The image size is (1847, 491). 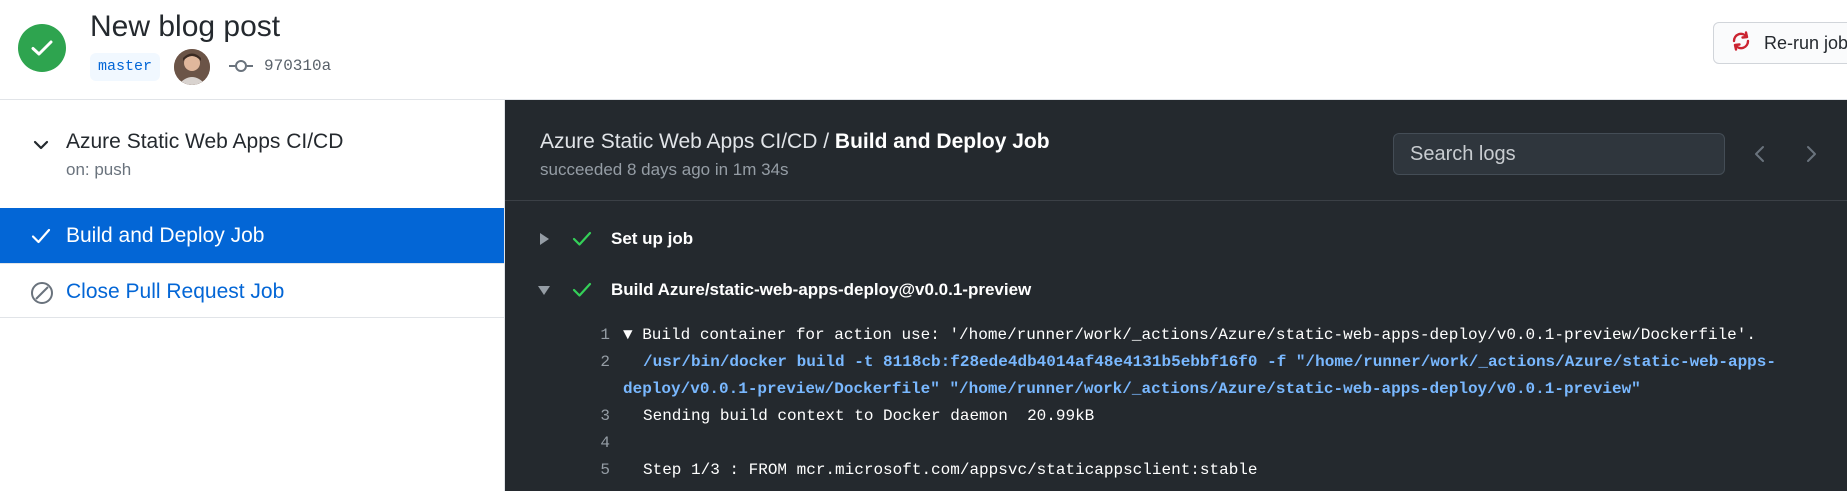 What do you see at coordinates (99, 169) in the screenshot?
I see `workflow-trigger: on: push` at bounding box center [99, 169].